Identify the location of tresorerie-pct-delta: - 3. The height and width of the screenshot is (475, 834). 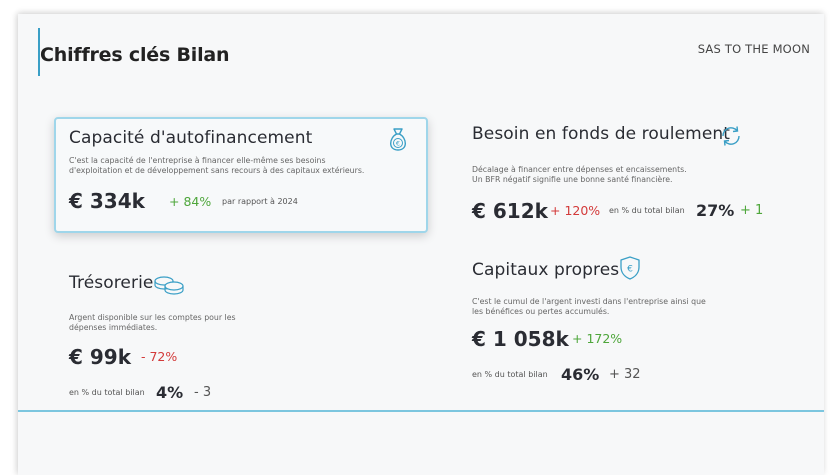
(203, 392).